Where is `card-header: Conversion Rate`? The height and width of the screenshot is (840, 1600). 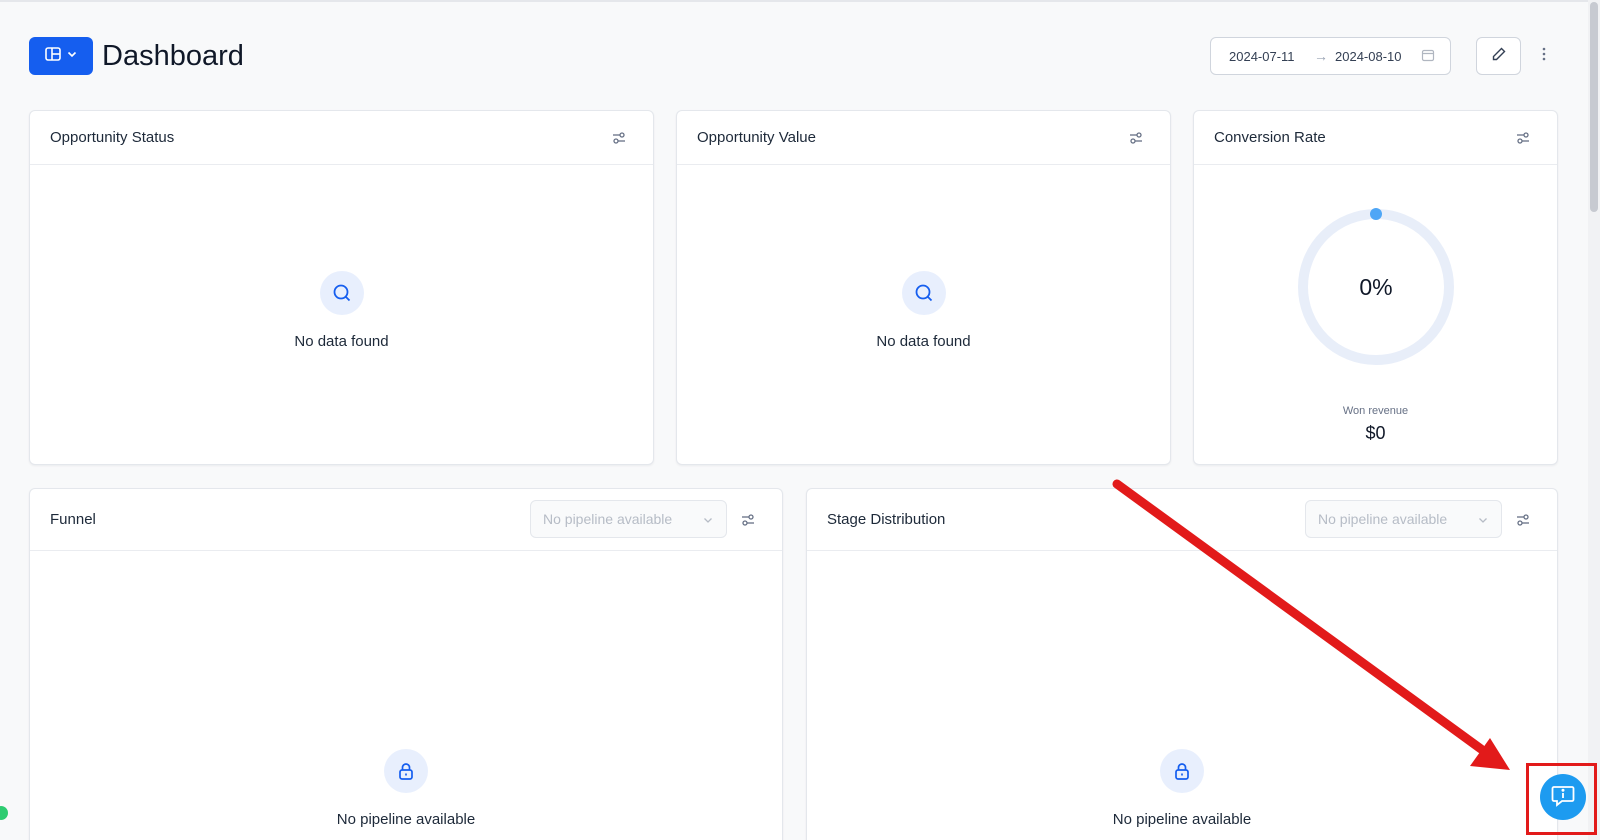
card-header: Conversion Rate is located at coordinates (1375, 138).